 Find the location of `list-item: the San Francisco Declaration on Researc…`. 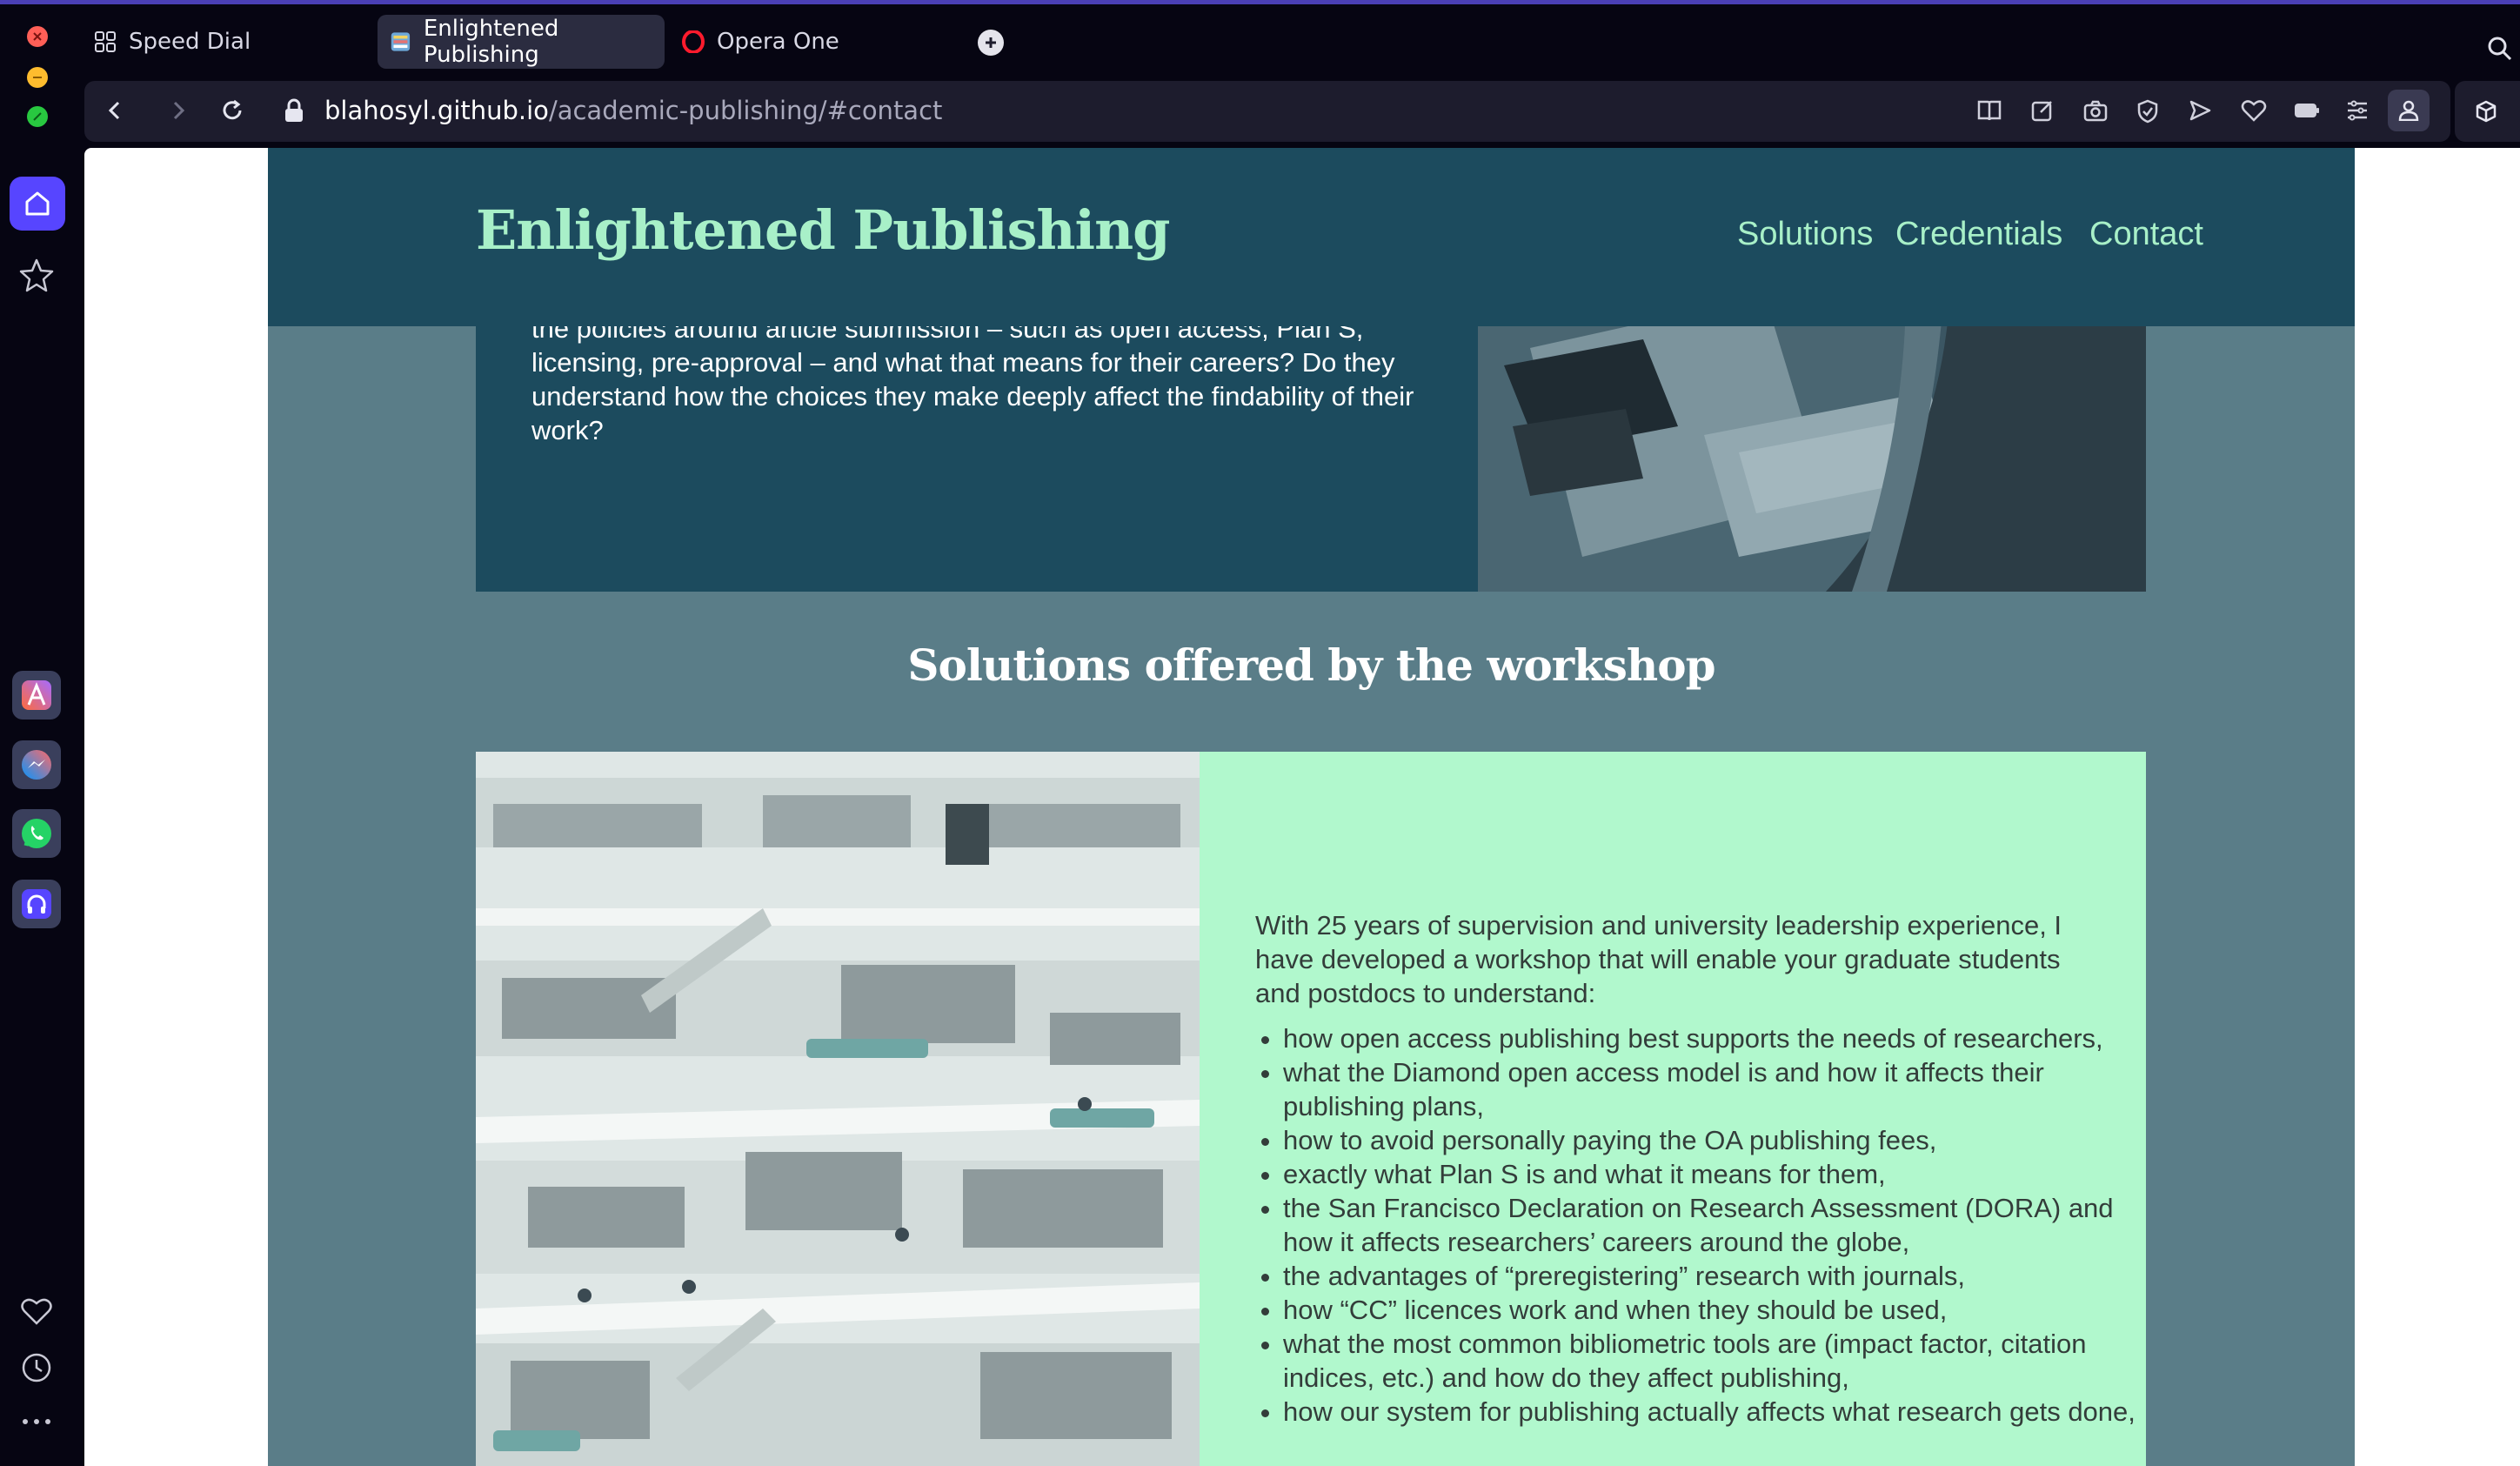

list-item: the San Francisco Declaration on Researc… is located at coordinates (1709, 1225).